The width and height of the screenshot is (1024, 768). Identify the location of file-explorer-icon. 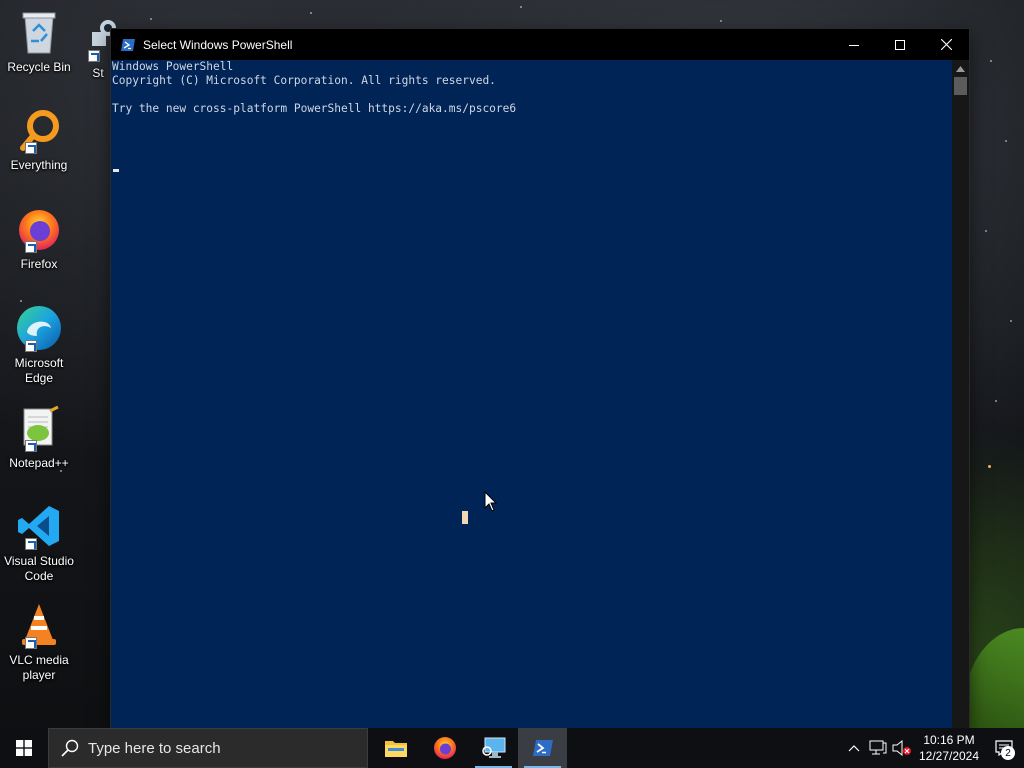
(395, 749).